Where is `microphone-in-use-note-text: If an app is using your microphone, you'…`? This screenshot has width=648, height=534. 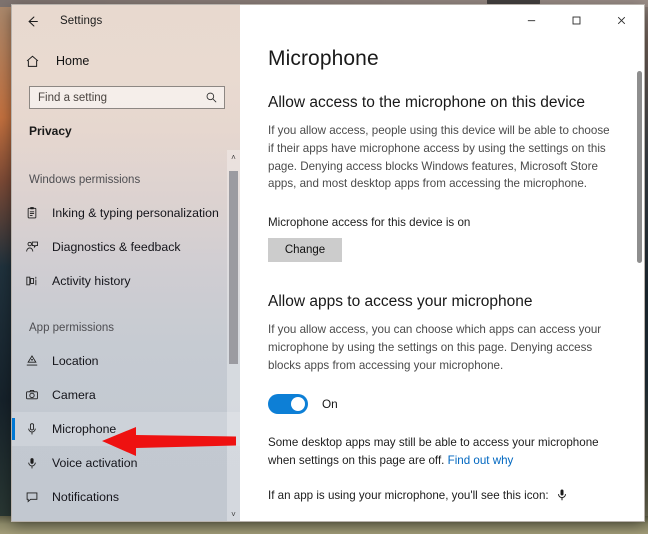 microphone-in-use-note-text: If an app is using your microphone, you'… is located at coordinates (408, 496).